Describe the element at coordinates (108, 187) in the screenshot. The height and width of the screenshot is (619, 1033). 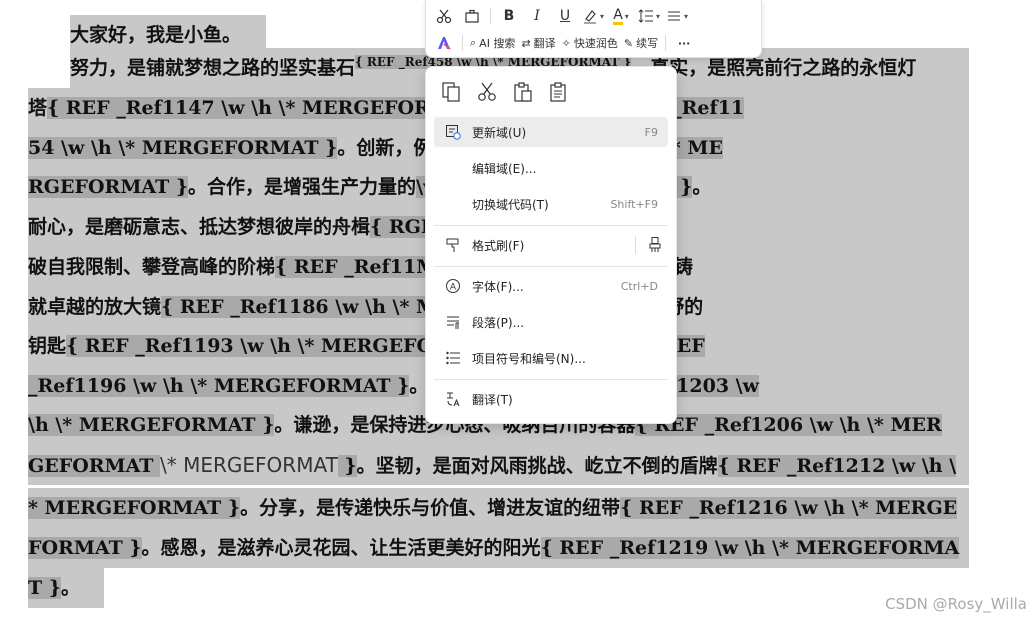
I see `field-code: RGEFORMAT }` at that location.